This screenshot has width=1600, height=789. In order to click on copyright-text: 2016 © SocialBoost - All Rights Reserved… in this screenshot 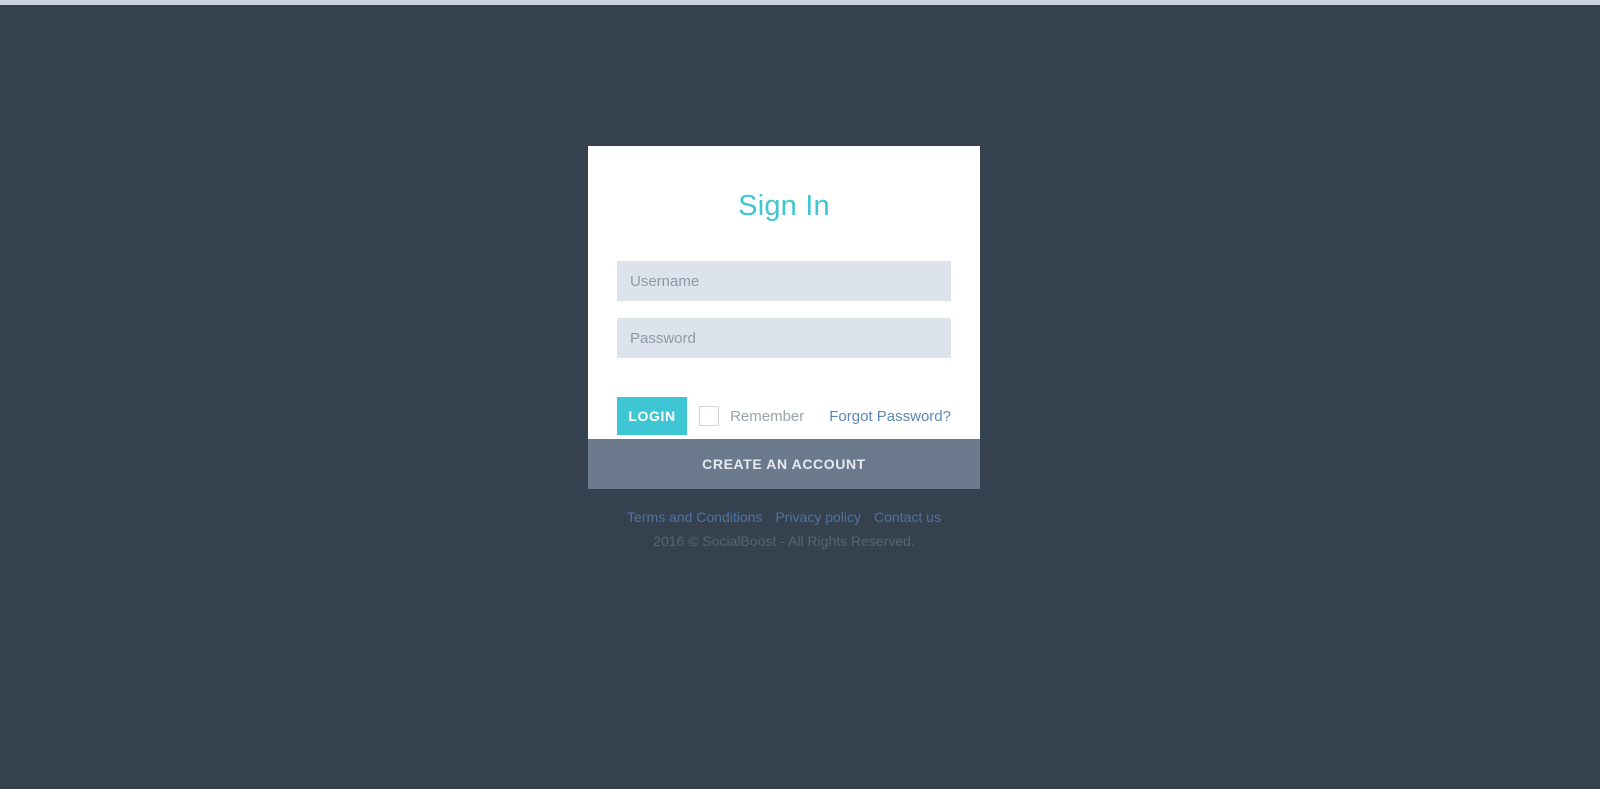, I will do `click(784, 541)`.